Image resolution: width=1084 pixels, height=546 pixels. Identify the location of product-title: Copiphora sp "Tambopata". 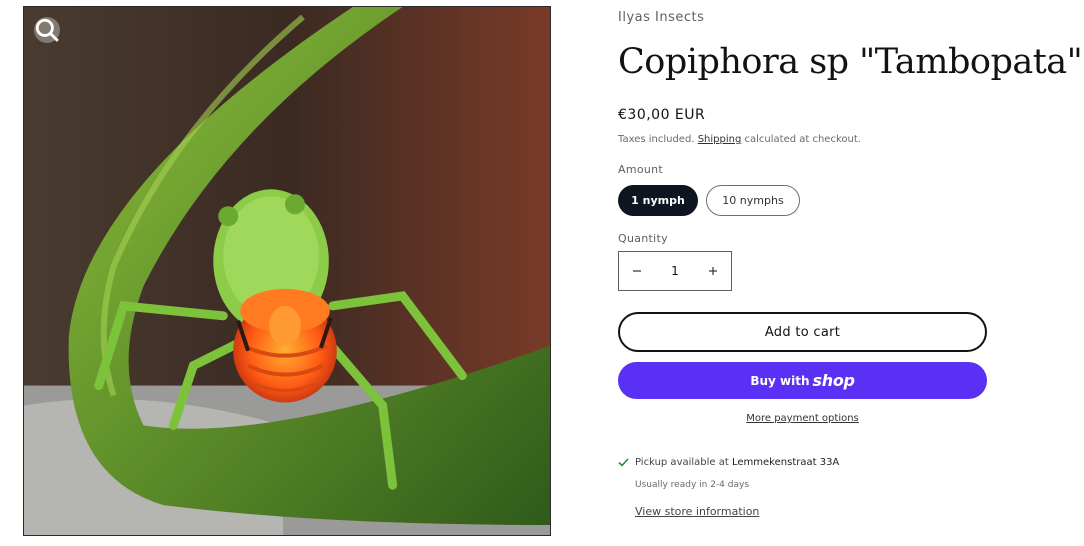
(850, 62).